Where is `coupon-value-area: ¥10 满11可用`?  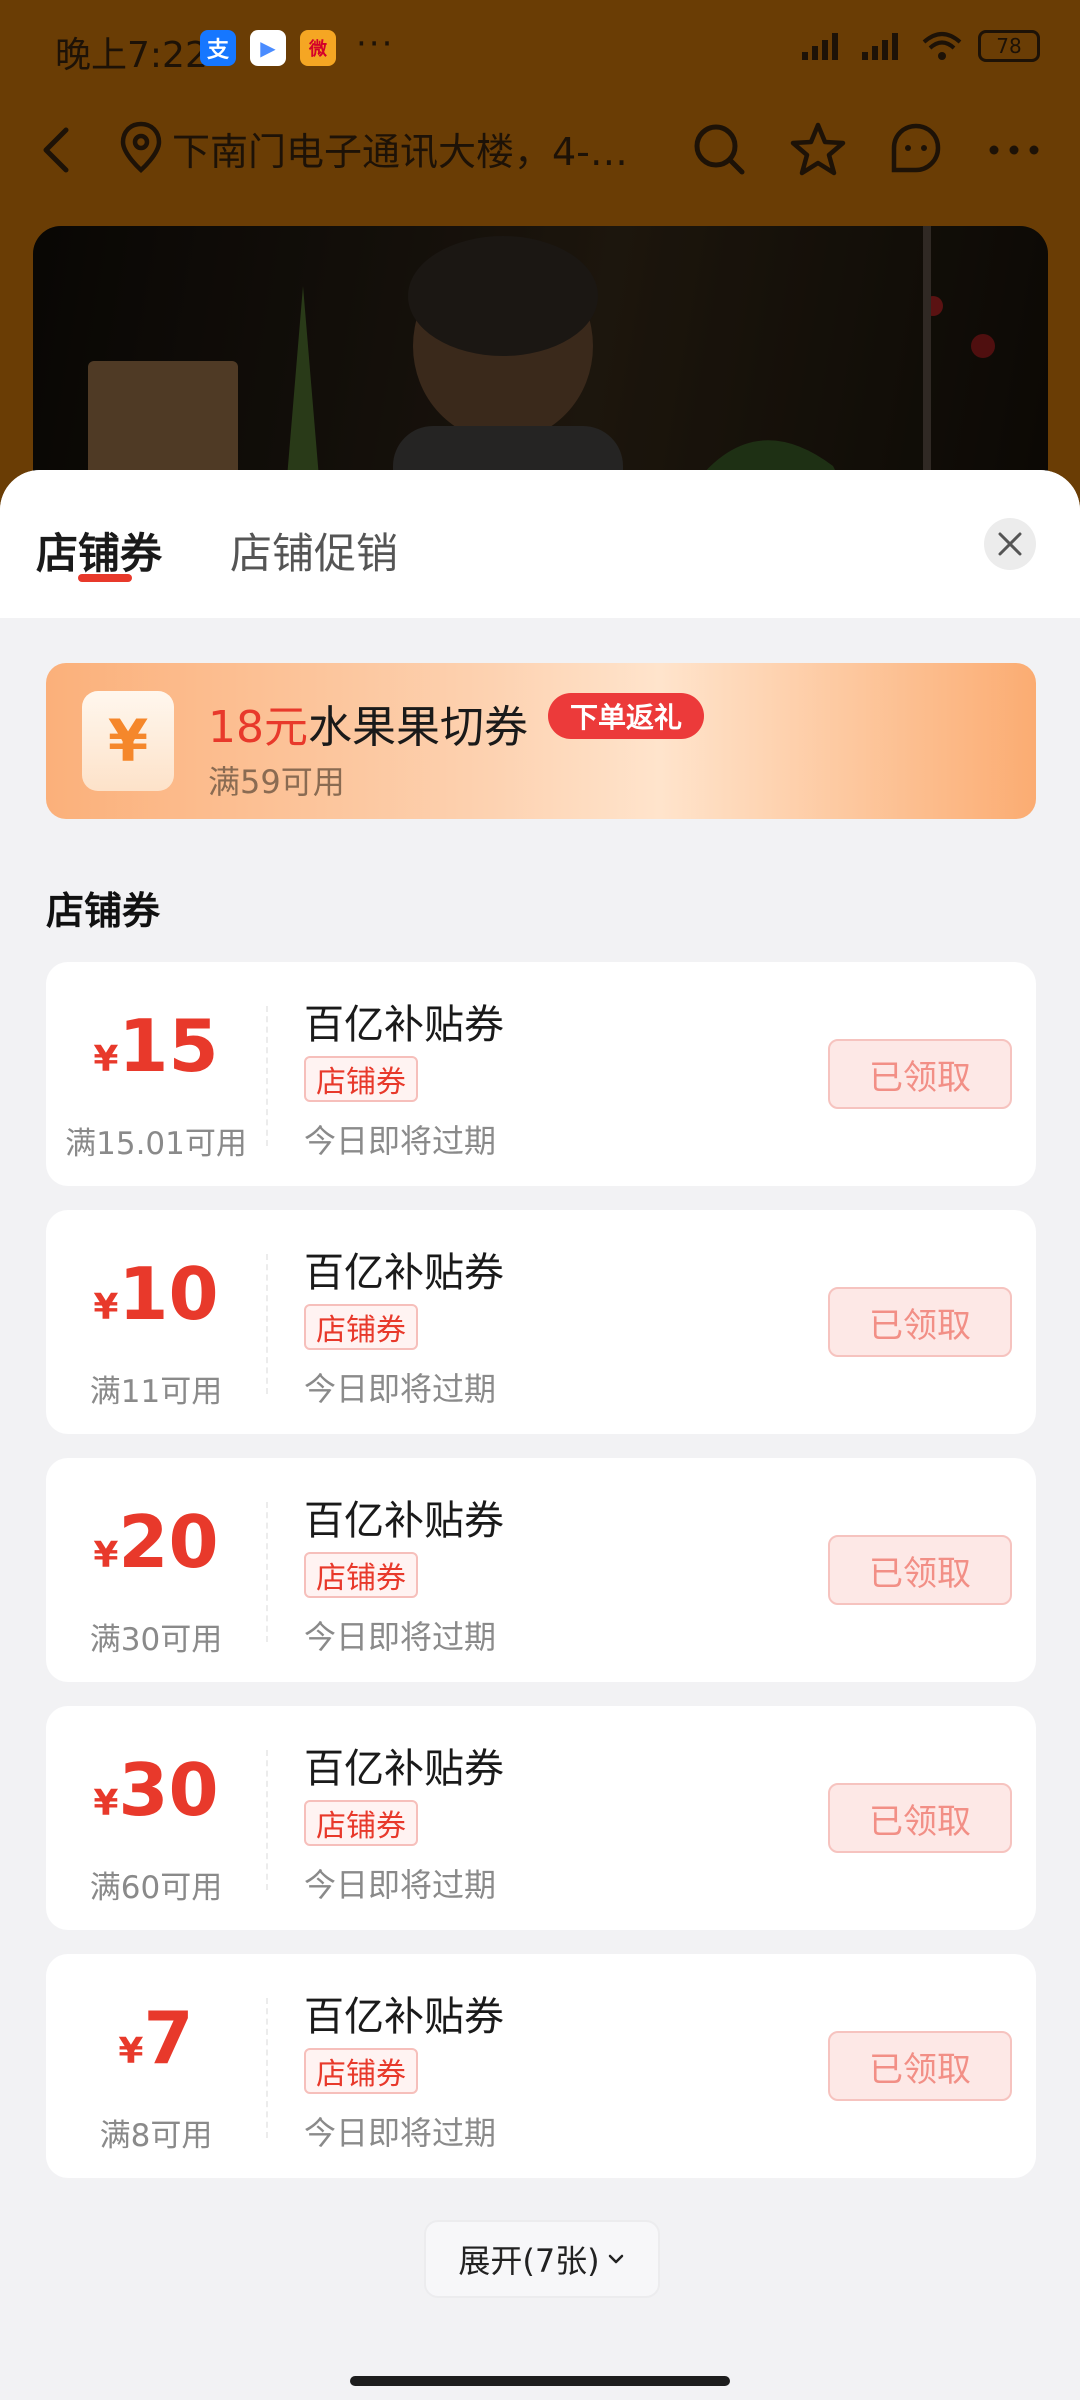
coupon-value-area: ¥10 满11可用 is located at coordinates (156, 1322).